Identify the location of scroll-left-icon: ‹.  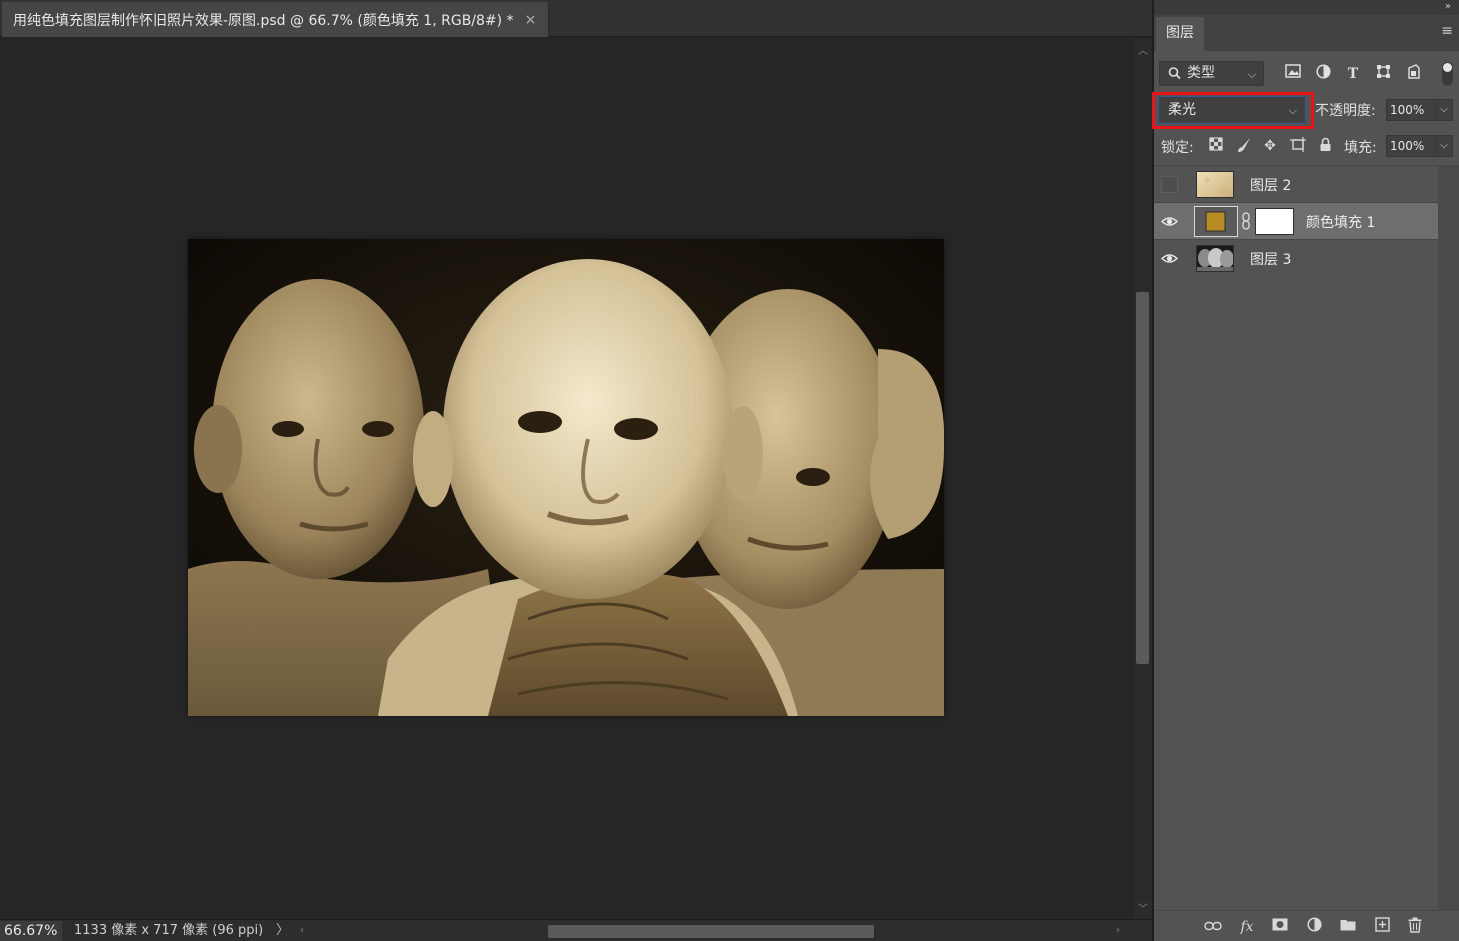
(302, 931).